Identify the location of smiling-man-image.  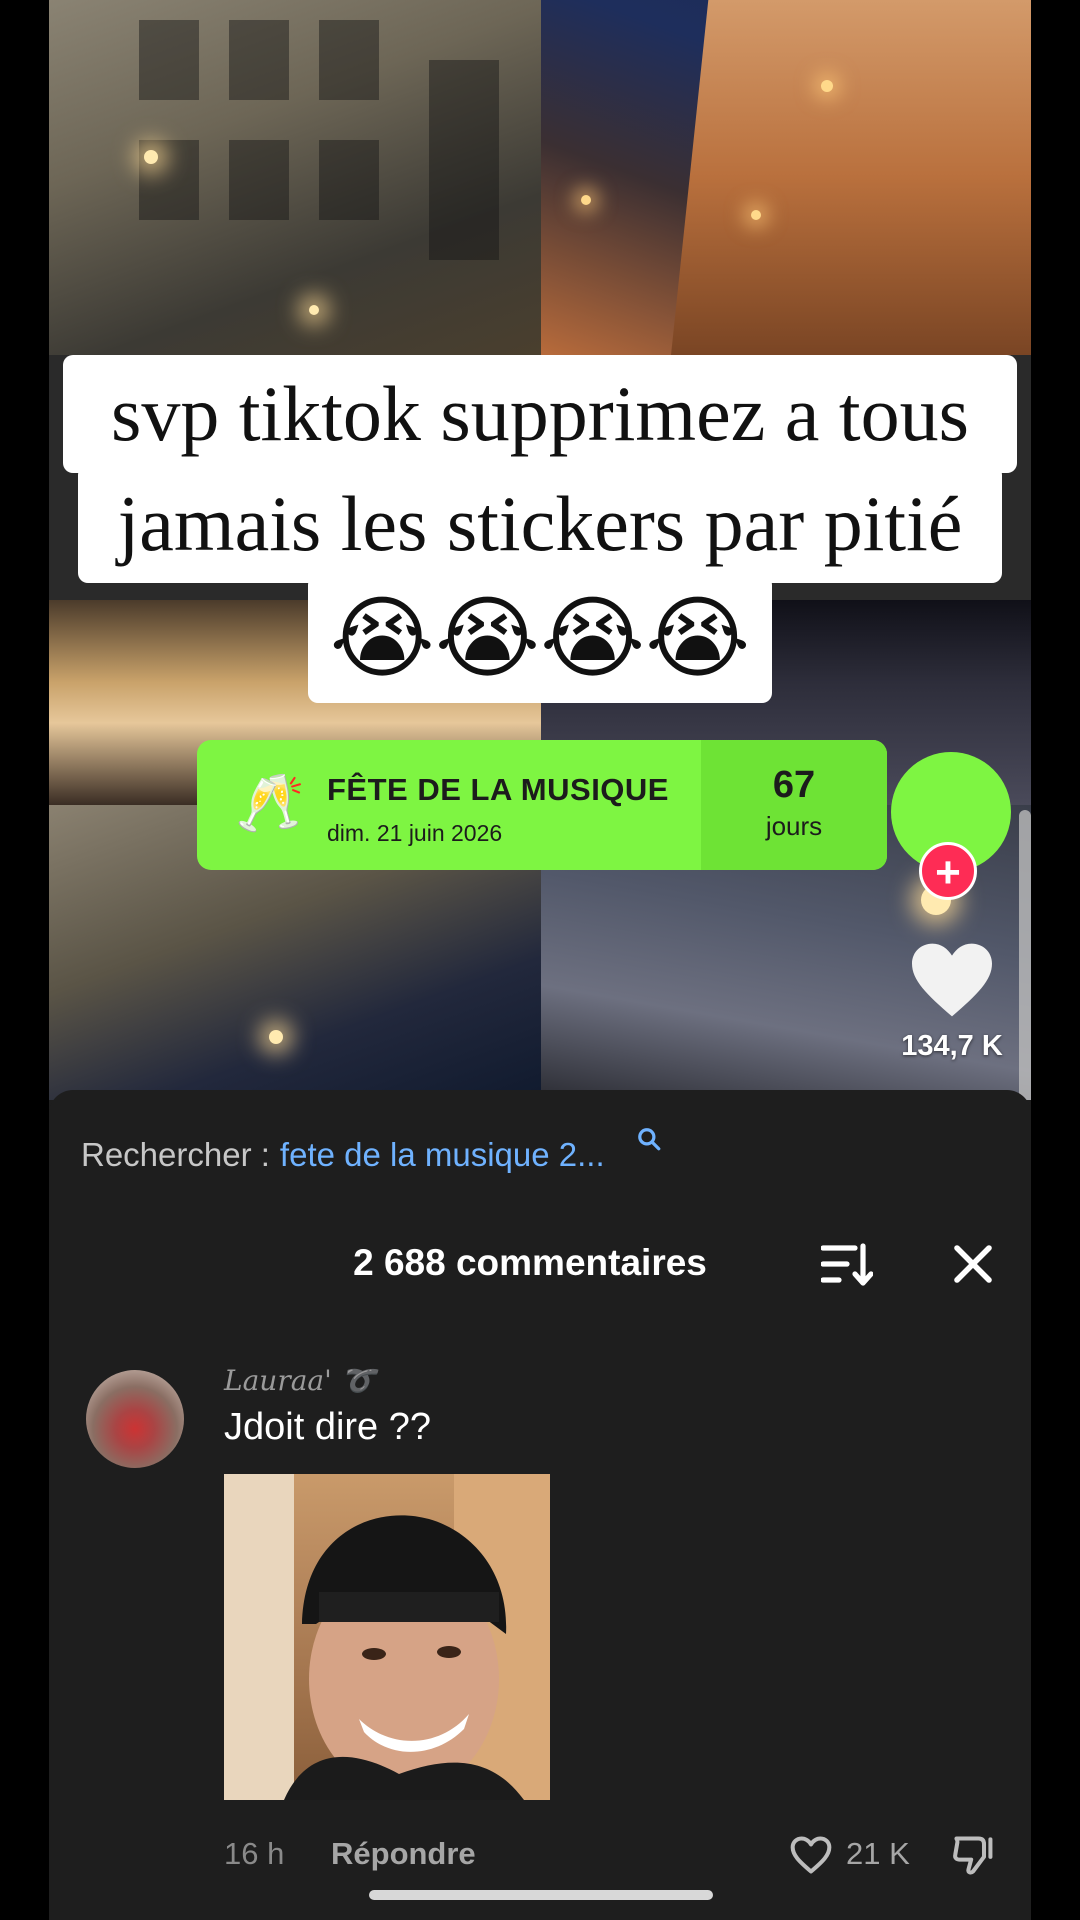
(387, 1637).